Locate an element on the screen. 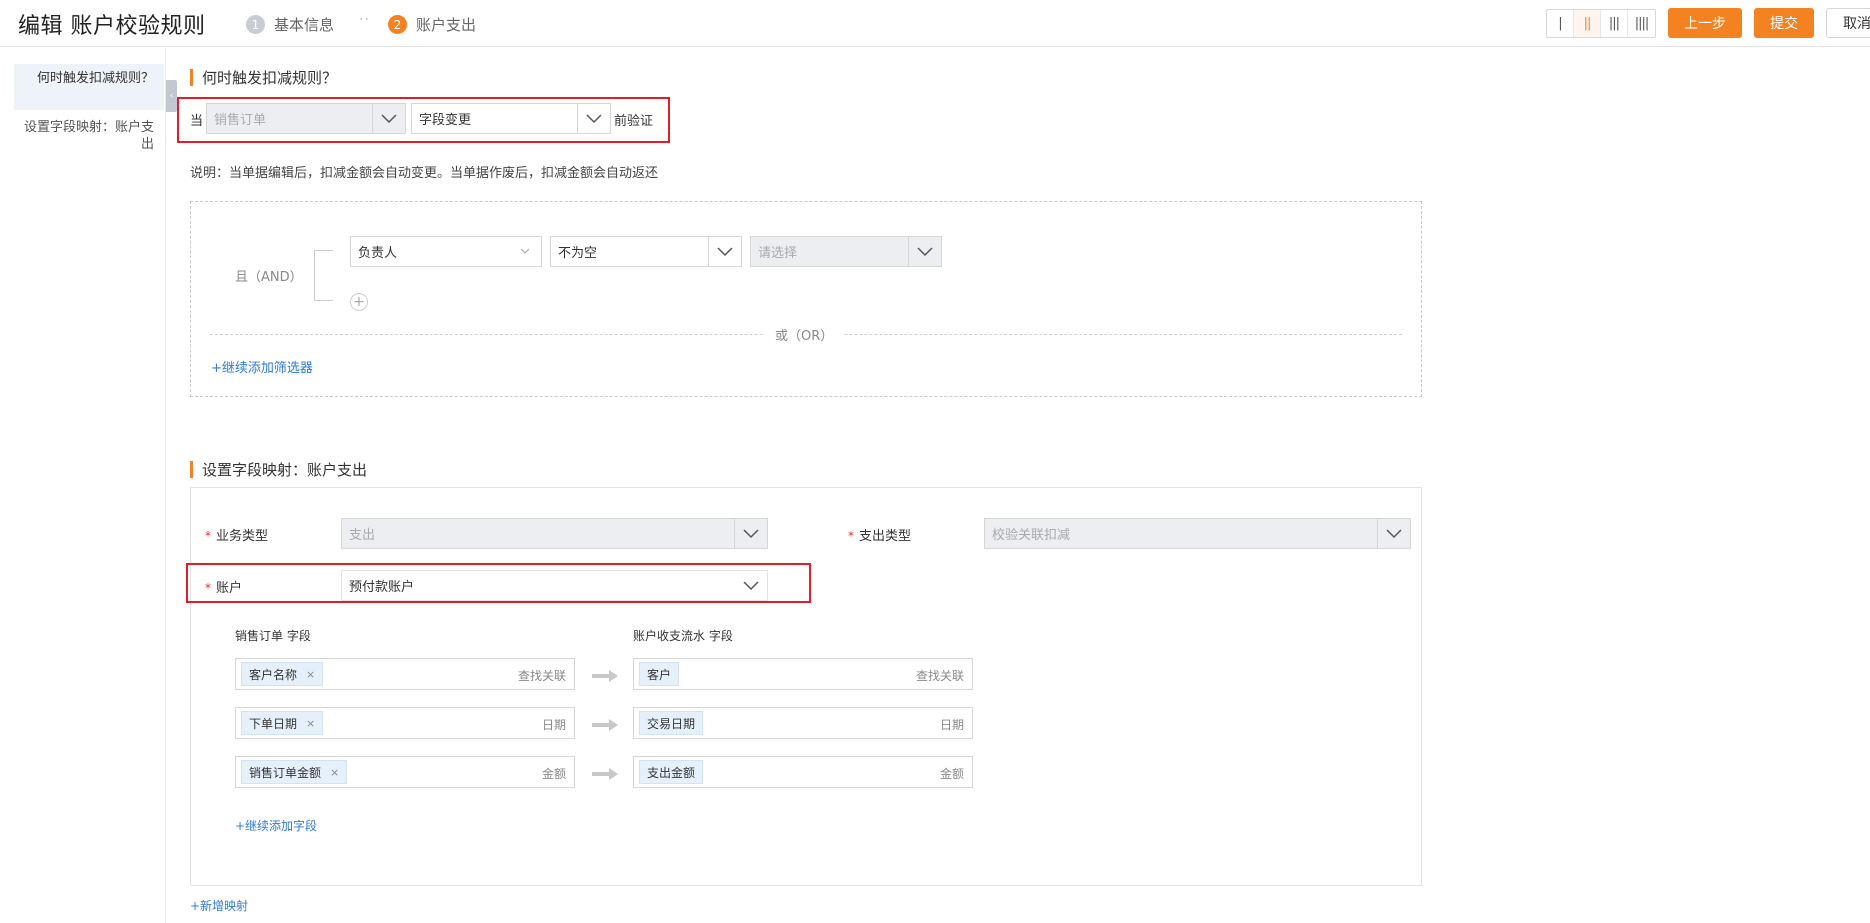 The height and width of the screenshot is (923, 1870). expense-type-value: 校验关联扣减 is located at coordinates (1031, 535).